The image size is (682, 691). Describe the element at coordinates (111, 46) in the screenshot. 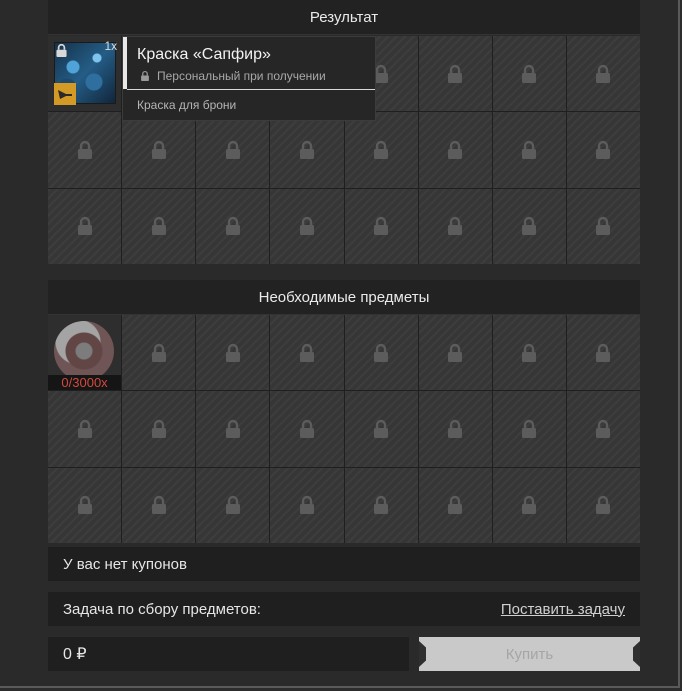

I see `item-quantity: 1x` at that location.